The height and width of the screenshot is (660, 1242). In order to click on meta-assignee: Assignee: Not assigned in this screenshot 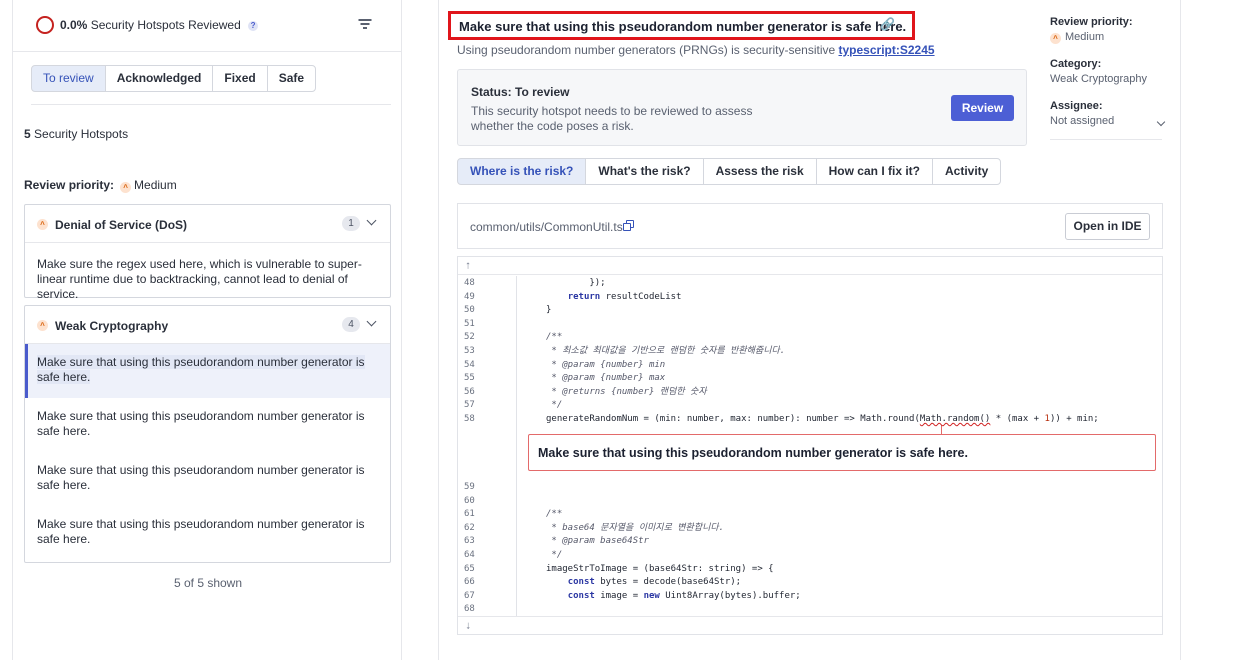, I will do `click(1110, 113)`.